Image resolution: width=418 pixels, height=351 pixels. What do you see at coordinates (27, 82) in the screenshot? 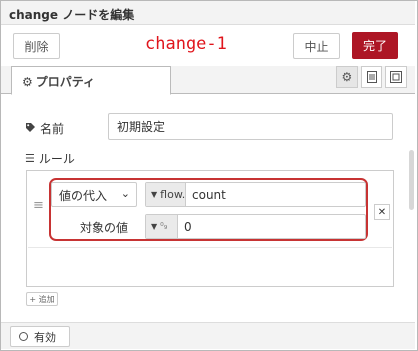
I see `gear-icon: ⚙` at bounding box center [27, 82].